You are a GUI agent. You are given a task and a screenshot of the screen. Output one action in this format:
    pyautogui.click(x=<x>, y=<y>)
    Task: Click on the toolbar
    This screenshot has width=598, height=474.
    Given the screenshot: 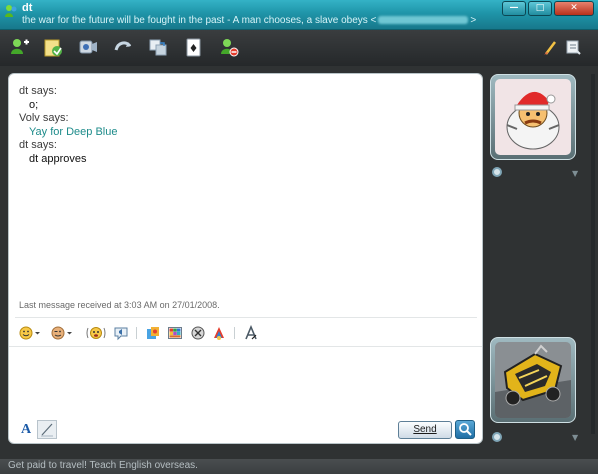 What is the action you would take?
    pyautogui.click(x=299, y=48)
    